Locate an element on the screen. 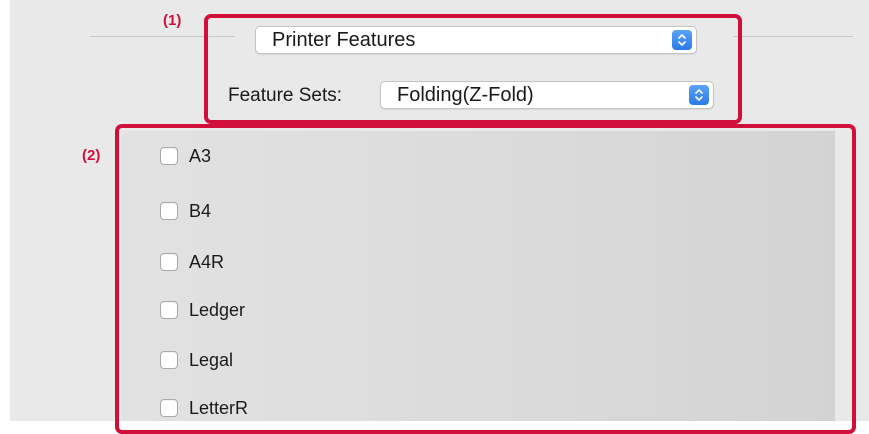 The image size is (869, 434). callout-label-2: (2) is located at coordinates (91, 155).